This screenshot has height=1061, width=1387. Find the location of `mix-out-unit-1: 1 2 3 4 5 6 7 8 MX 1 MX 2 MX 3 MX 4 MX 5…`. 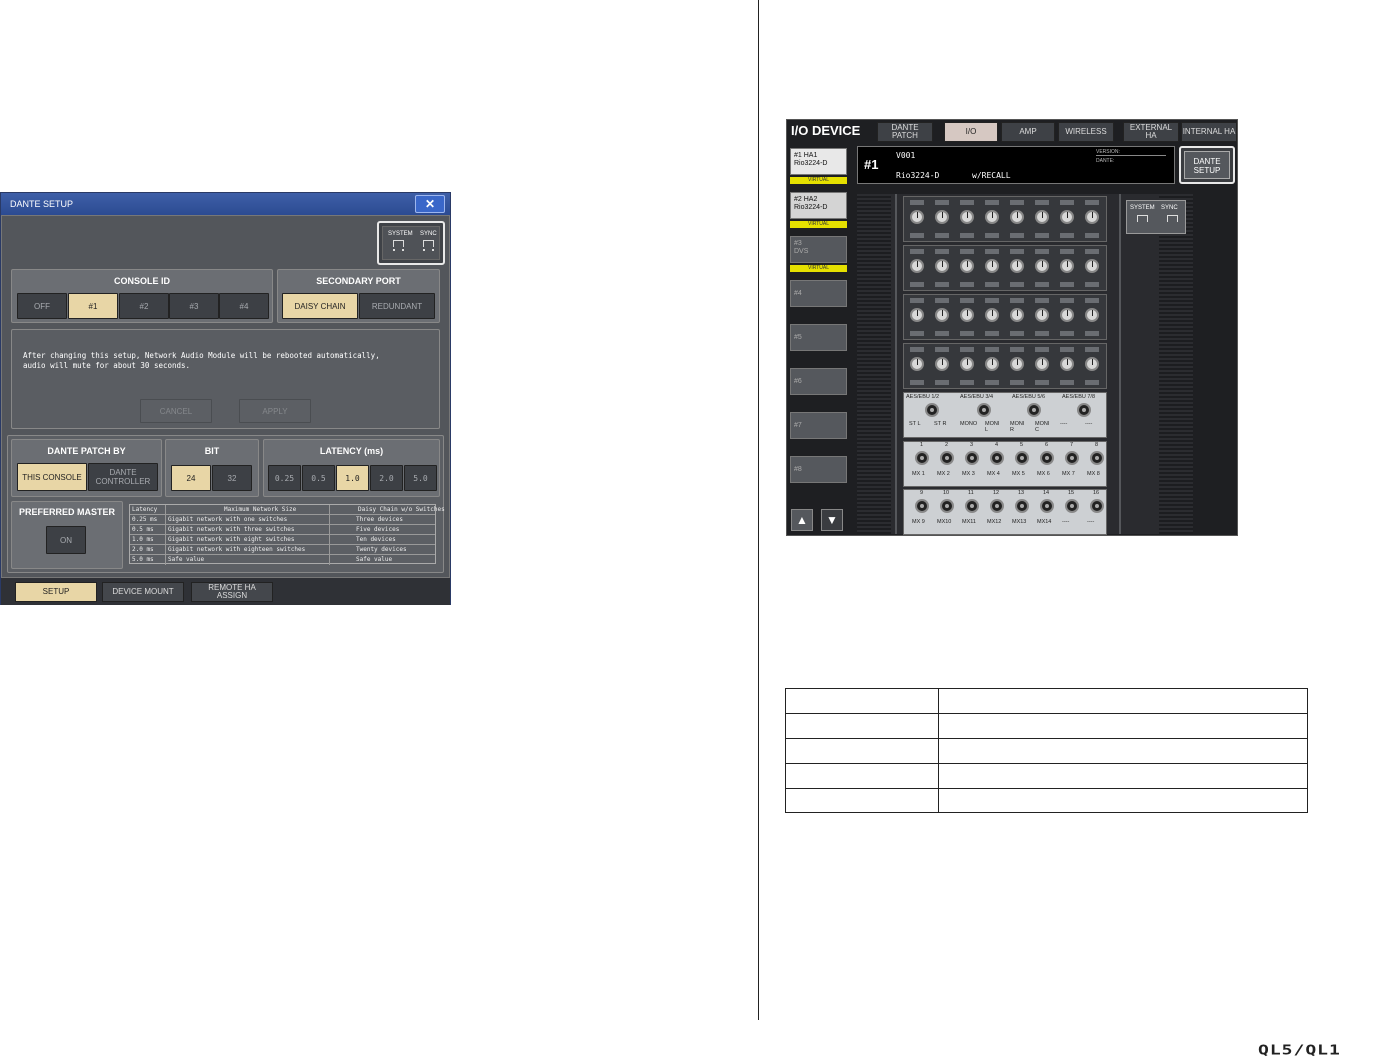

mix-out-unit-1: 1 2 3 4 5 6 7 8 MX 1 MX 2 MX 3 MX 4 MX 5… is located at coordinates (1005, 464).